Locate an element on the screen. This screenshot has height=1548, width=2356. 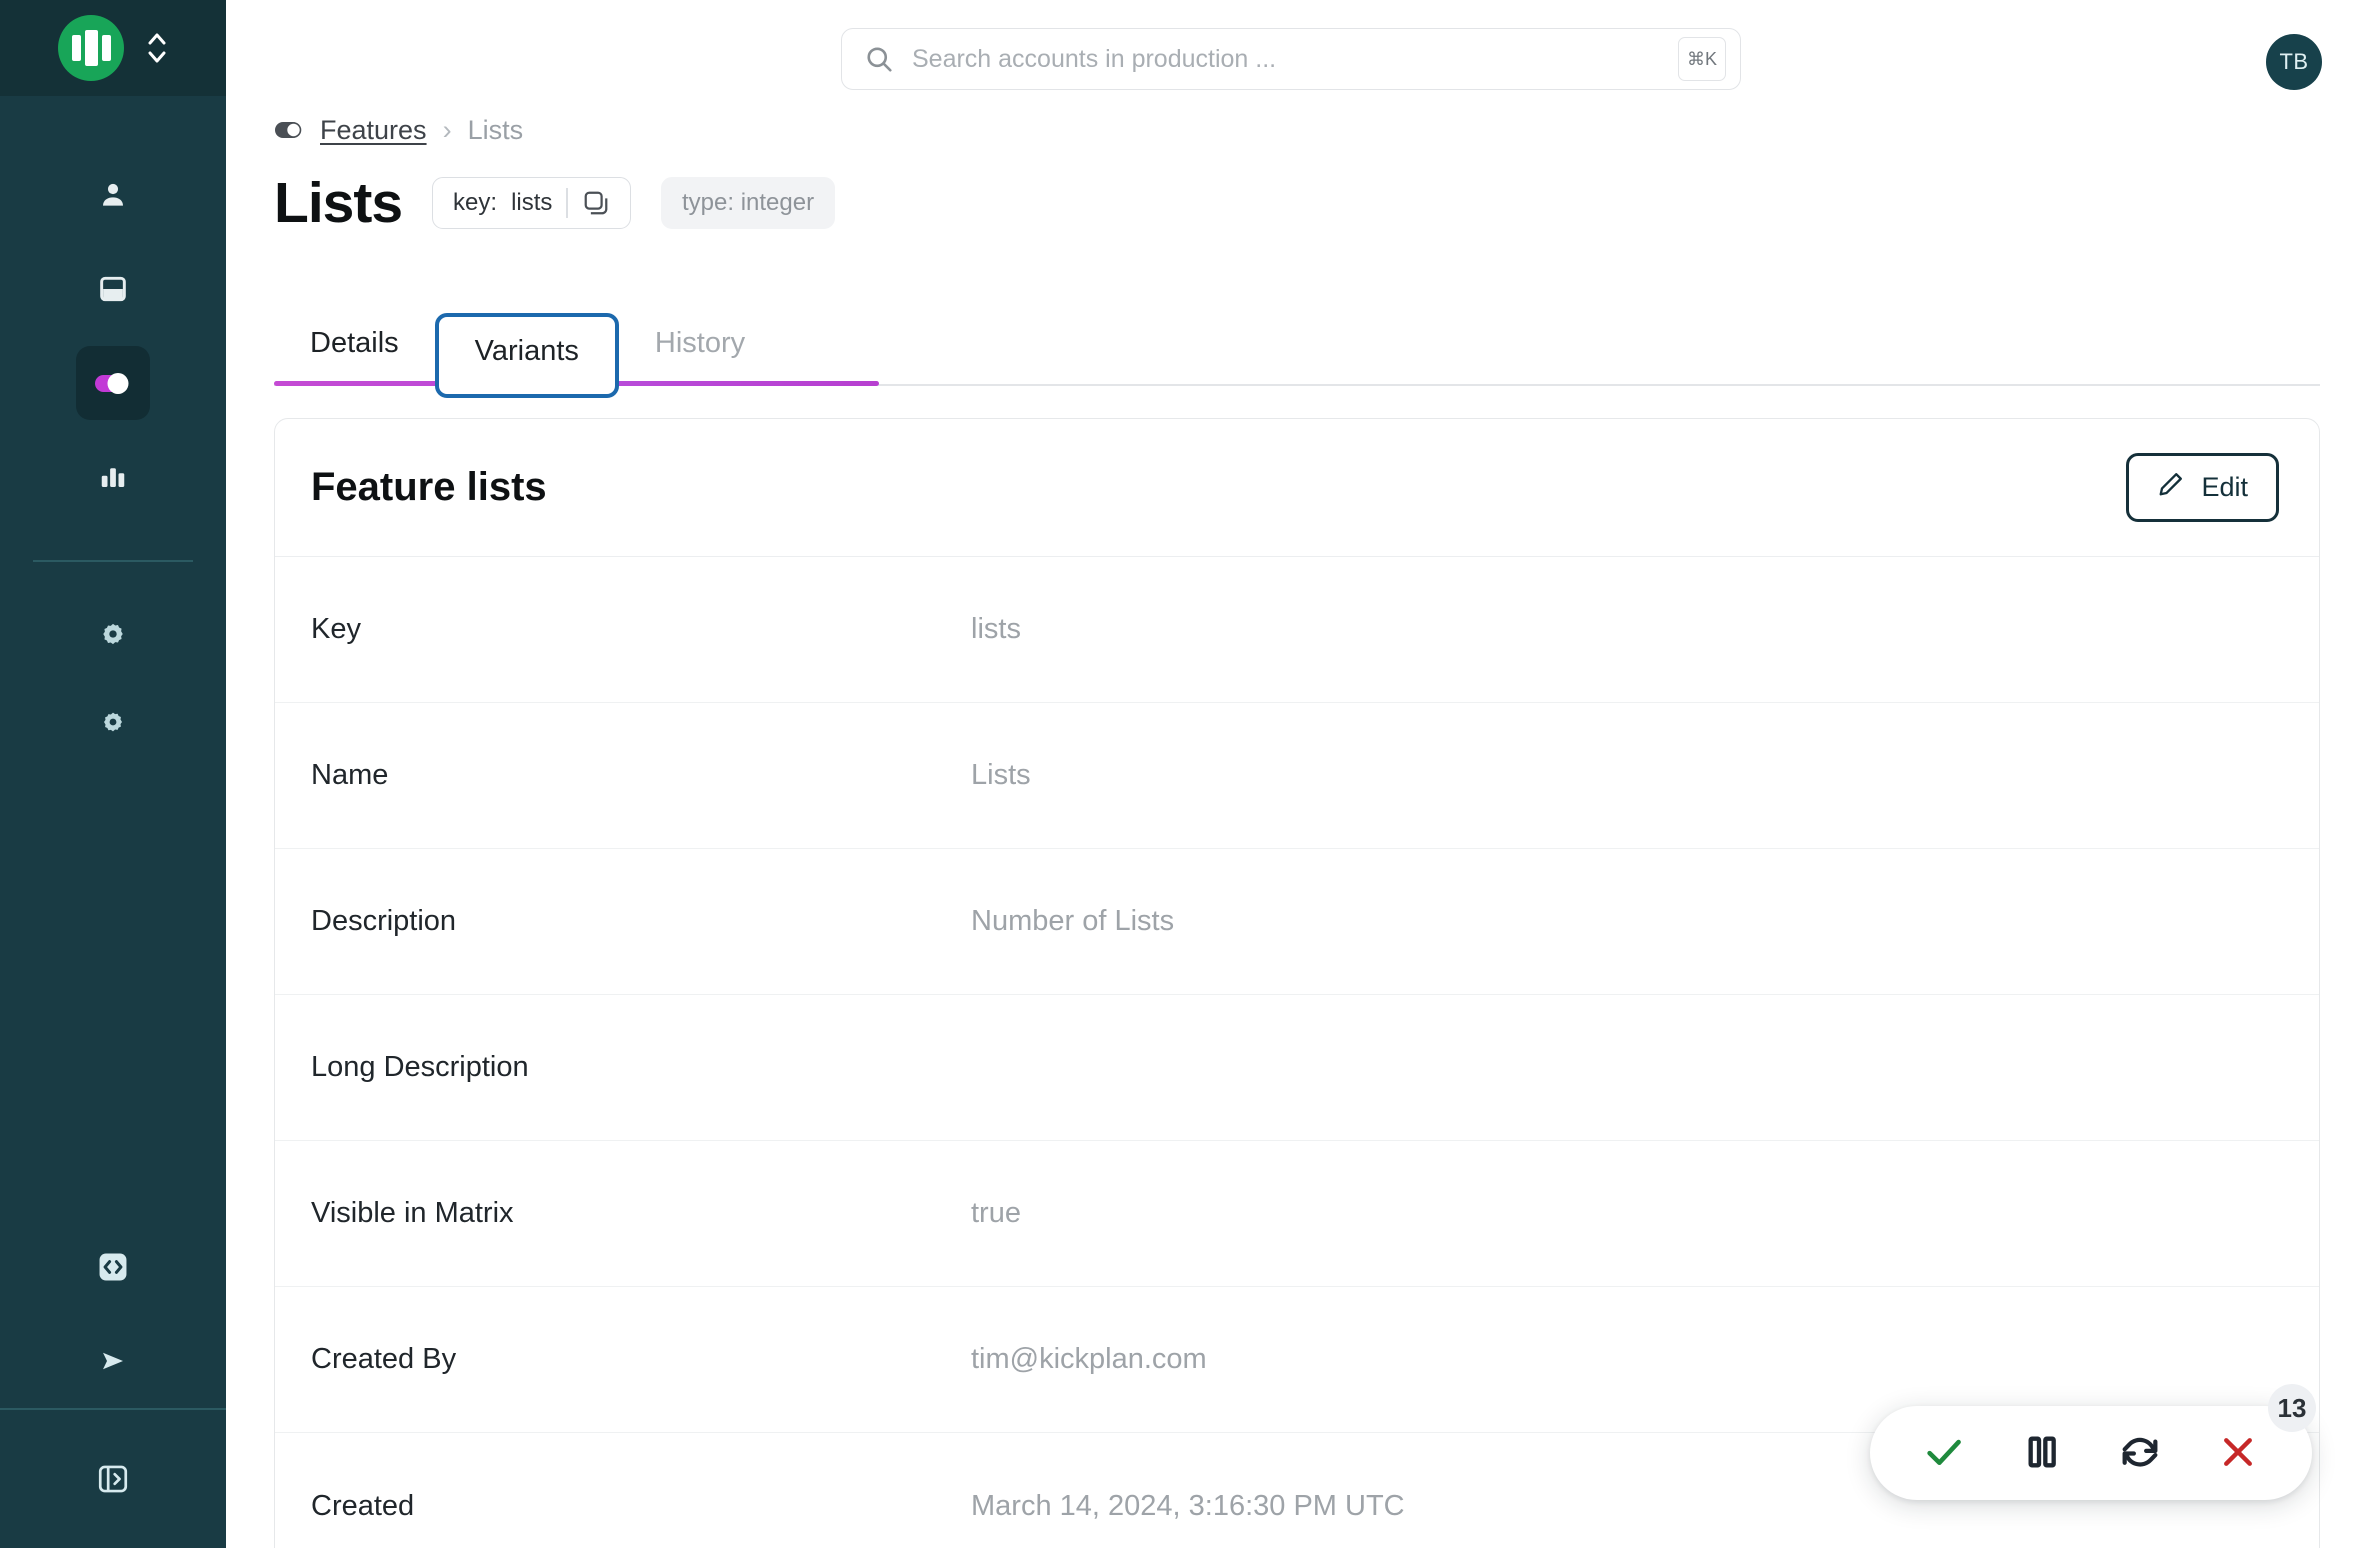
close-icon is located at coordinates (2238, 1453).